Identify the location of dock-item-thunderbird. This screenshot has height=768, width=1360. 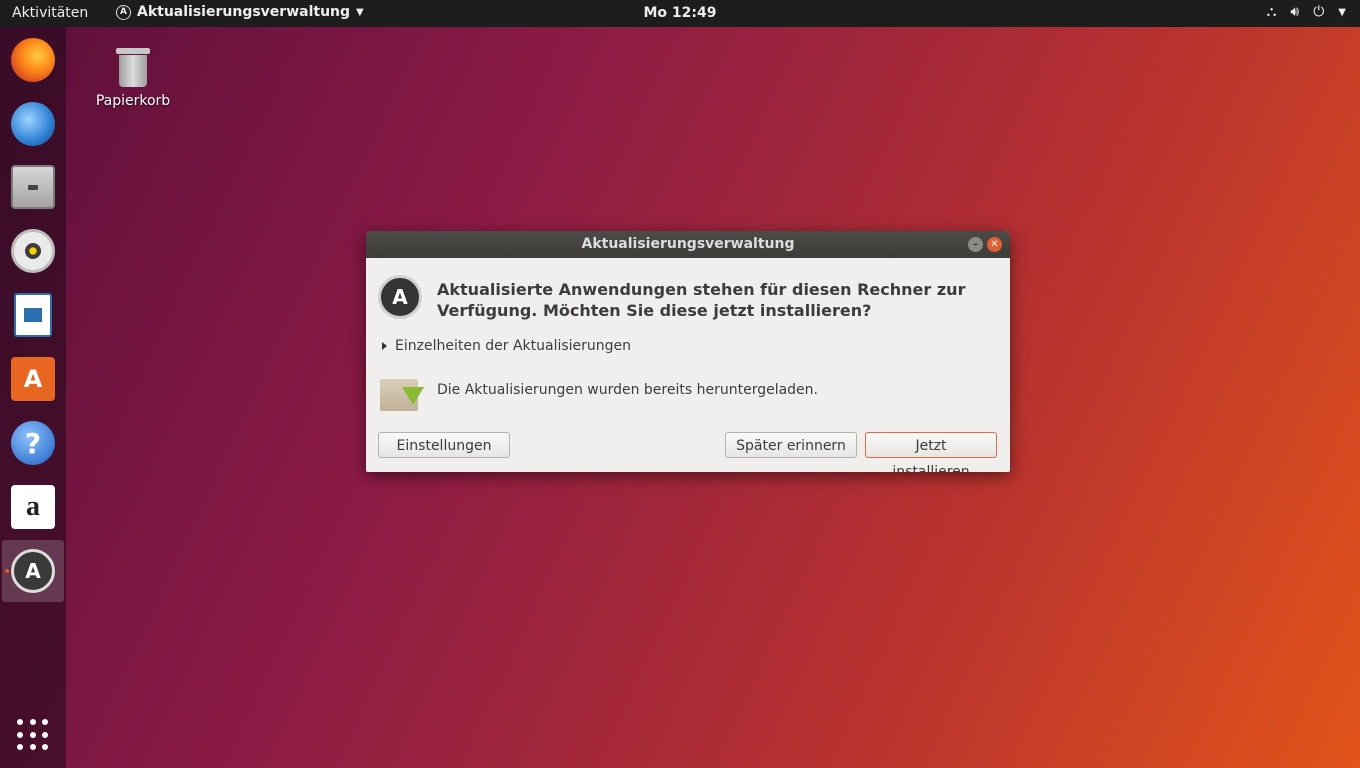
(33, 124).